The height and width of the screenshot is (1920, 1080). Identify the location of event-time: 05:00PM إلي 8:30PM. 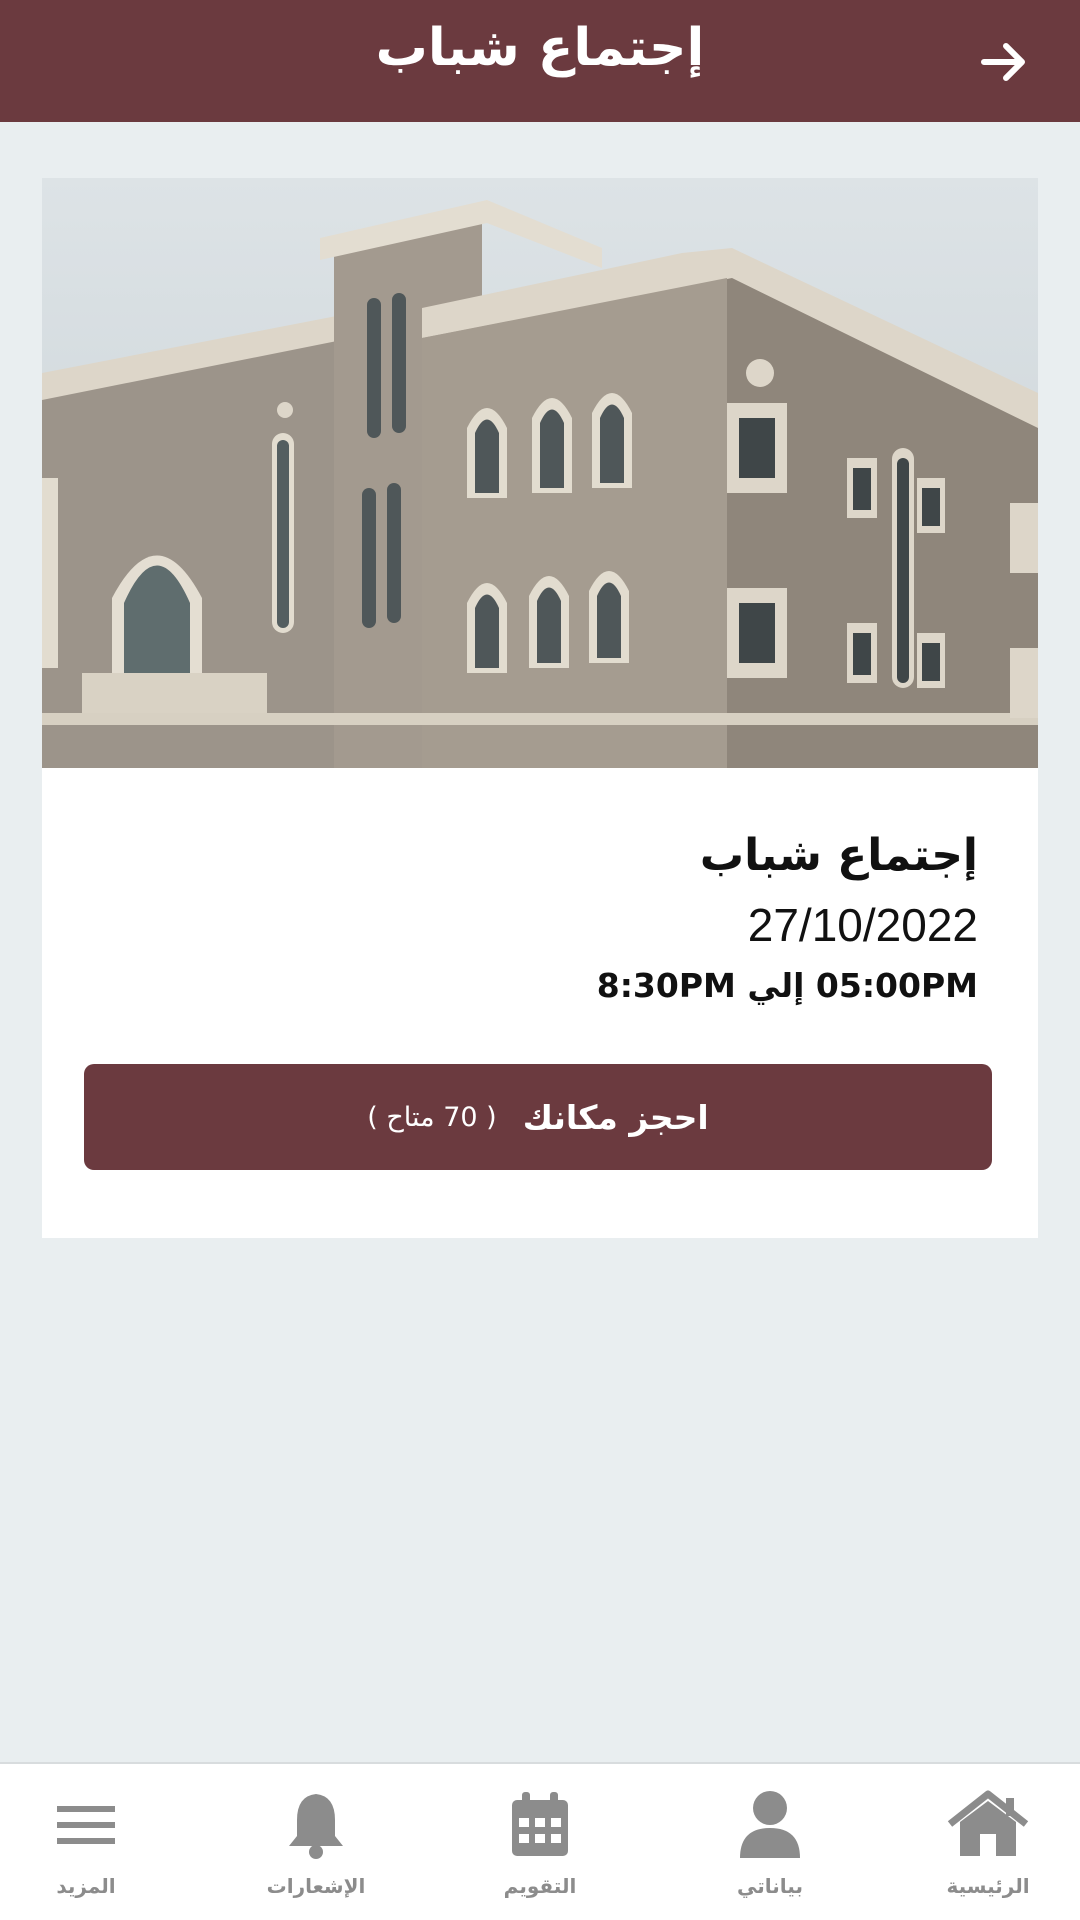
(787, 985).